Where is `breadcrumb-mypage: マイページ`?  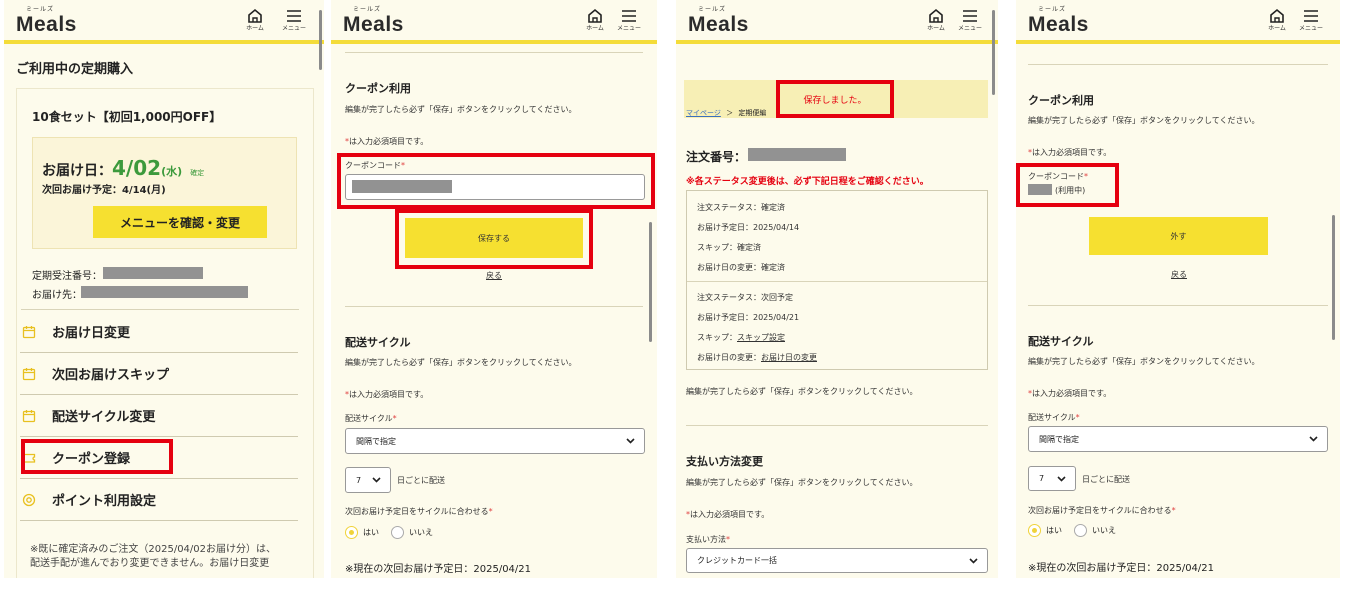
breadcrumb-mypage: マイページ is located at coordinates (703, 113).